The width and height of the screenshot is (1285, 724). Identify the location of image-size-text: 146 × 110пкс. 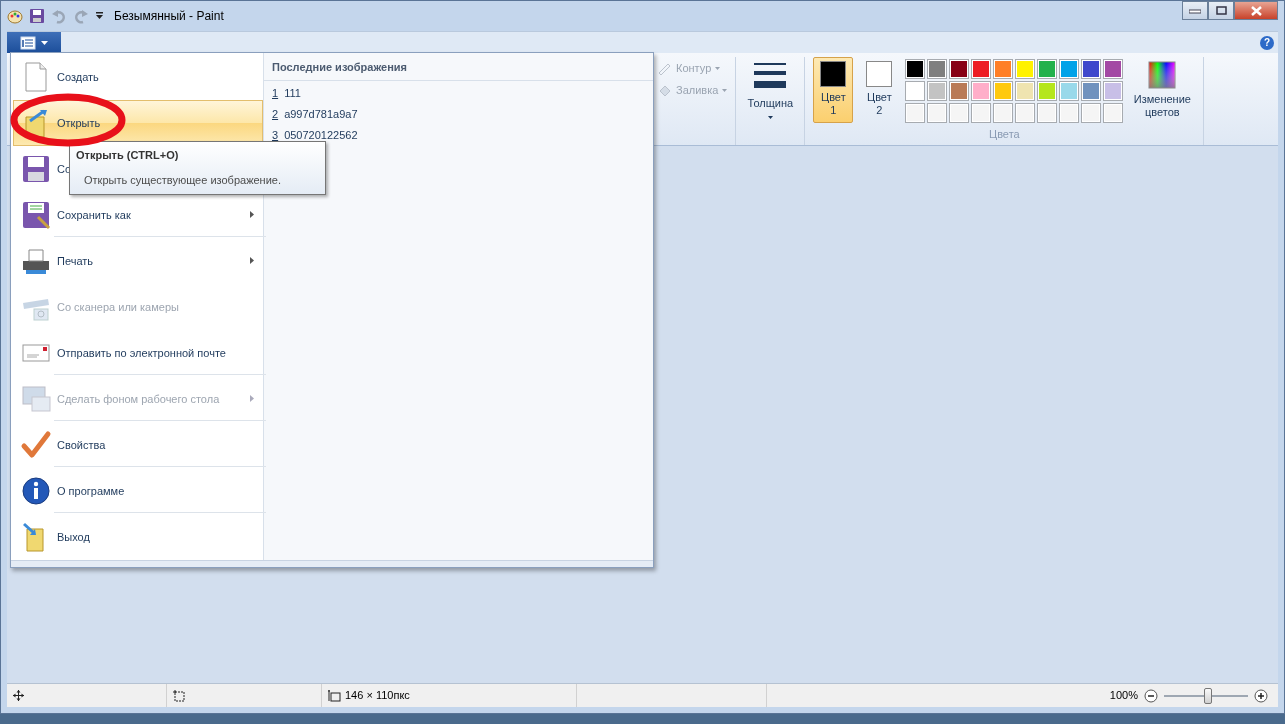
(377, 696).